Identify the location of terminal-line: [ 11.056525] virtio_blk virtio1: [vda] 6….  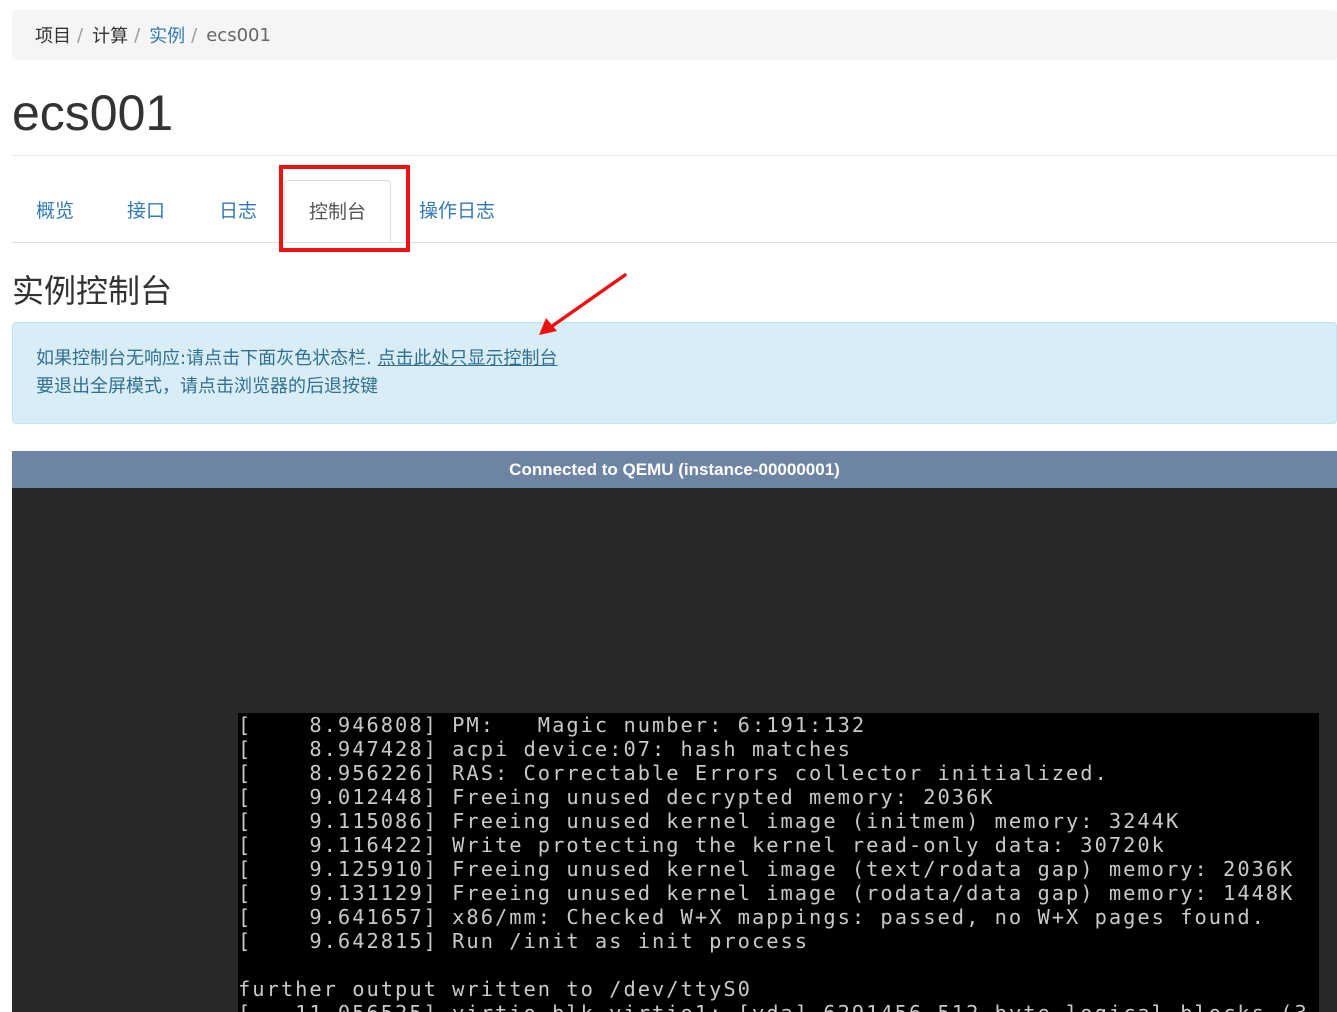
(778, 1006).